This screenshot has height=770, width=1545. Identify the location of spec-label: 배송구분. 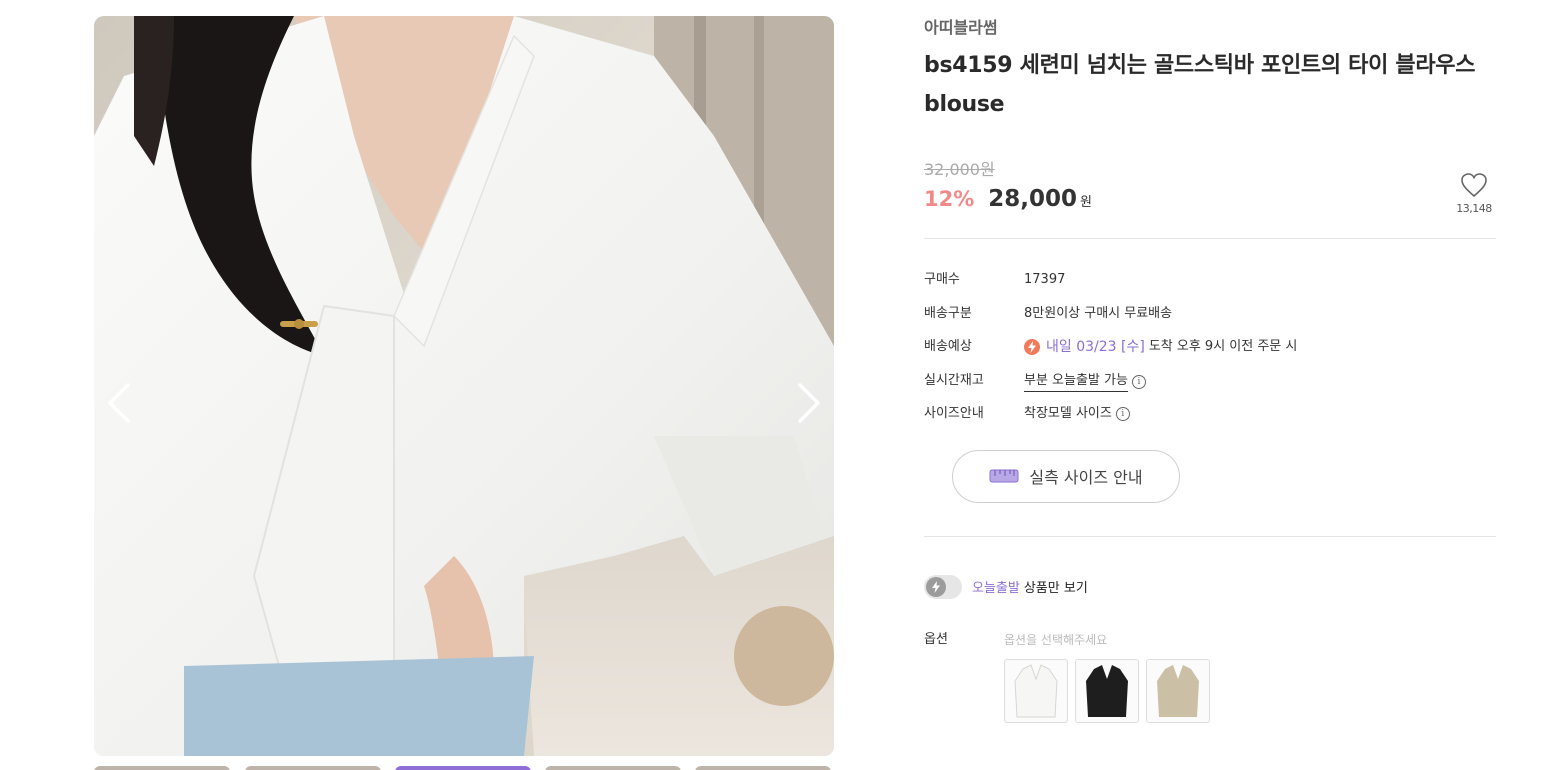
(948, 313).